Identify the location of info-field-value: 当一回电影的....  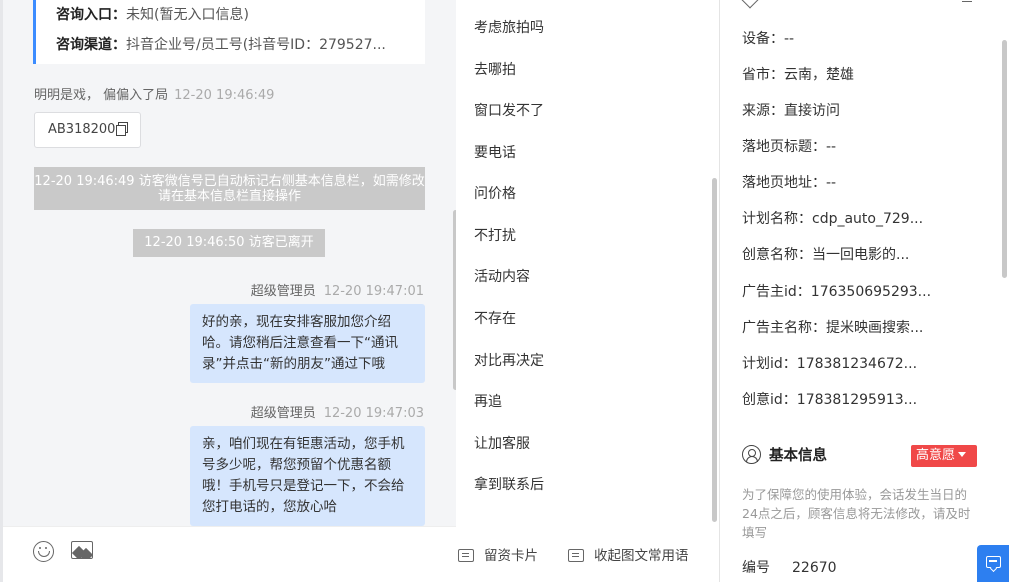
(861, 255).